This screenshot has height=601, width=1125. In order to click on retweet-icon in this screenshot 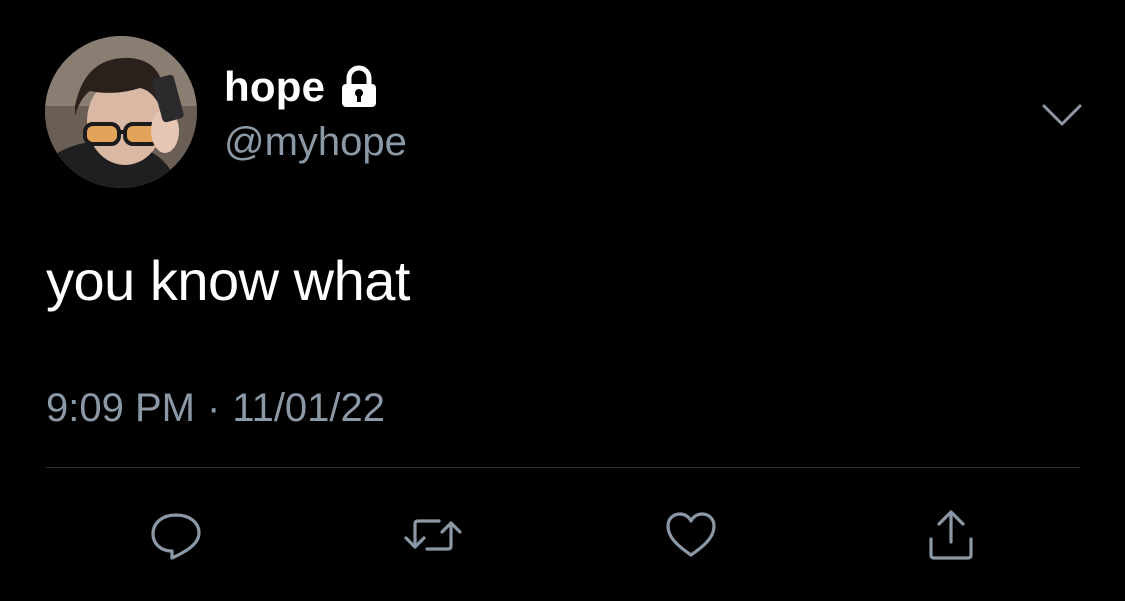, I will do `click(433, 535)`.